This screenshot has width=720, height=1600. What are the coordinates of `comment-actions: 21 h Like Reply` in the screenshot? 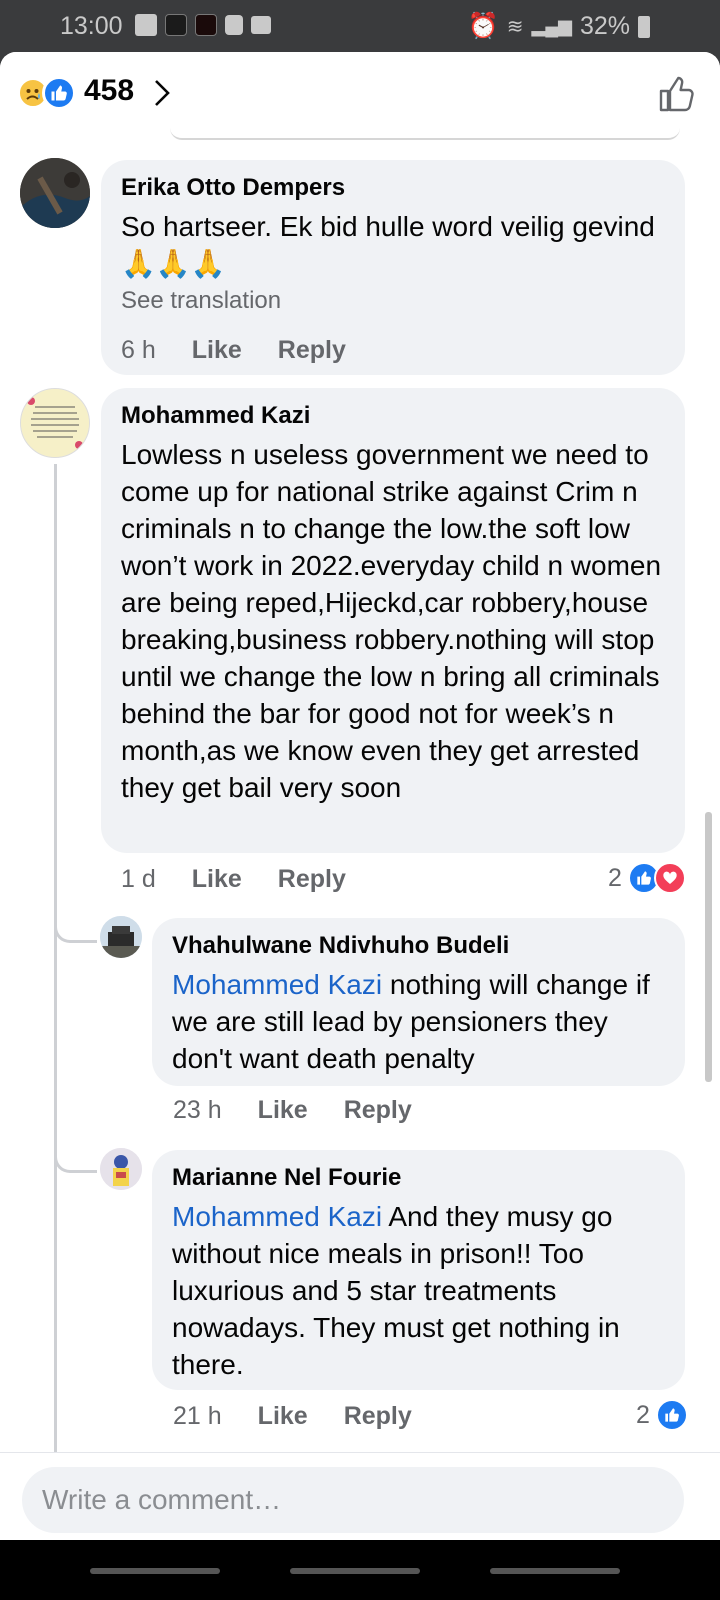 It's located at (292, 1416).